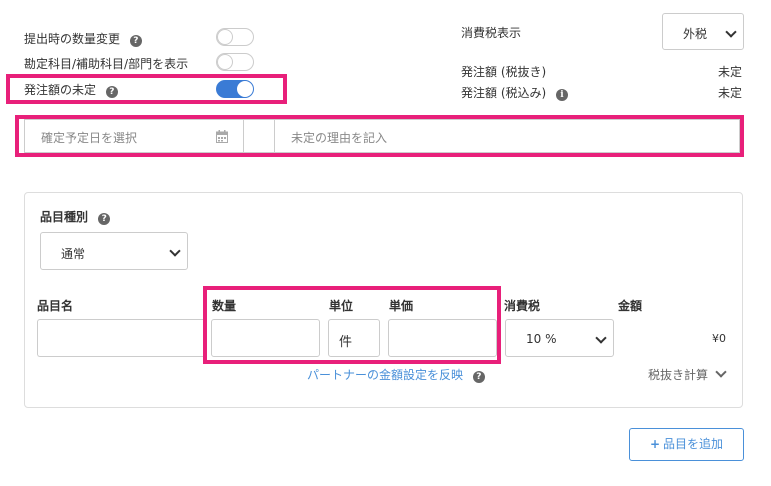  I want to click on unit-value: 件, so click(346, 342).